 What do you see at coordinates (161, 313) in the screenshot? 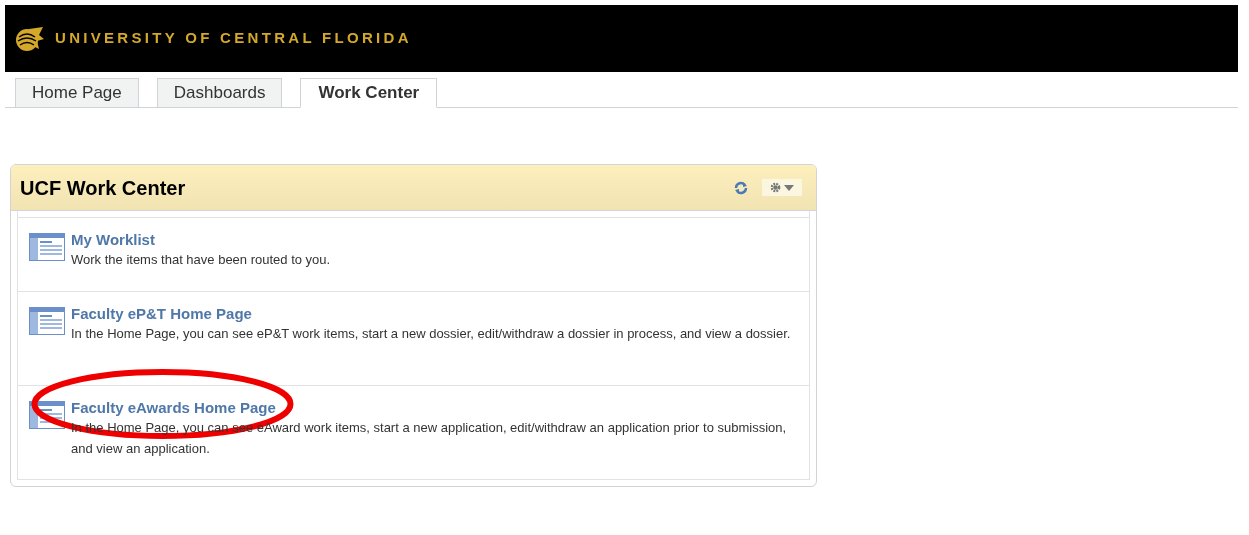
I see `page-link: Faculty eP&T Home Page` at bounding box center [161, 313].